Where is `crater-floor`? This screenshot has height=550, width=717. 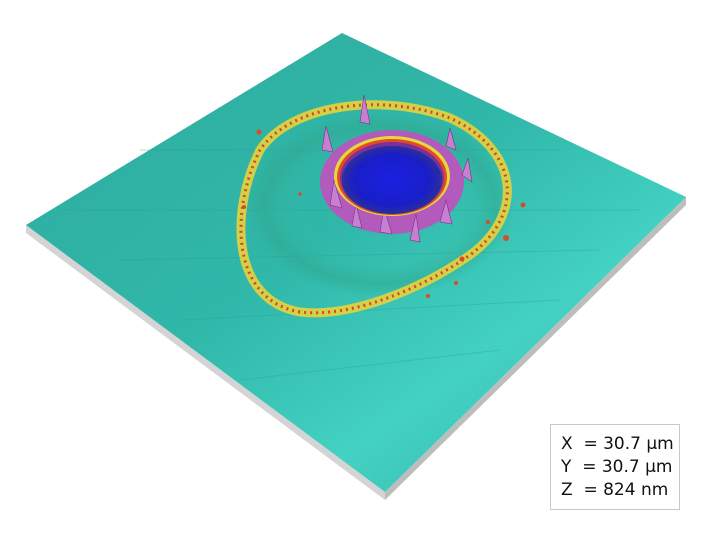
crater-floor is located at coordinates (392, 180).